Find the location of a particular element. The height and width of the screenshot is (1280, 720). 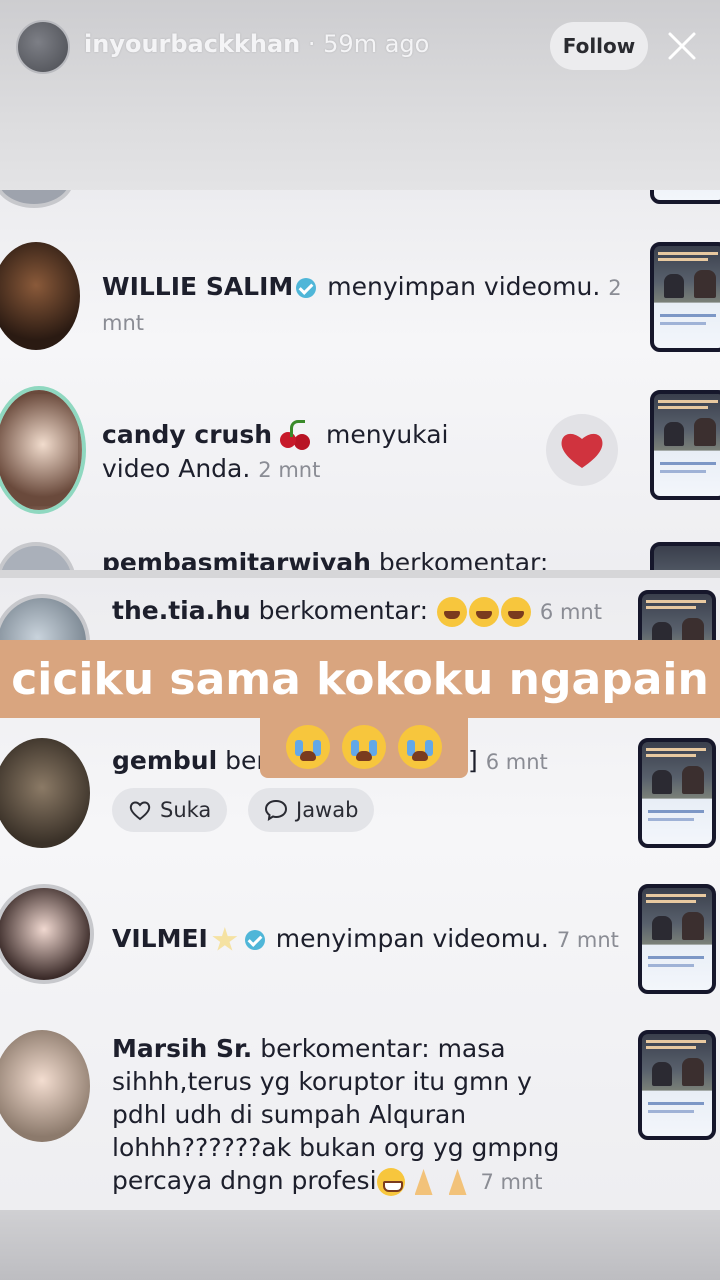

timestamp: 2 mnt is located at coordinates (289, 470).